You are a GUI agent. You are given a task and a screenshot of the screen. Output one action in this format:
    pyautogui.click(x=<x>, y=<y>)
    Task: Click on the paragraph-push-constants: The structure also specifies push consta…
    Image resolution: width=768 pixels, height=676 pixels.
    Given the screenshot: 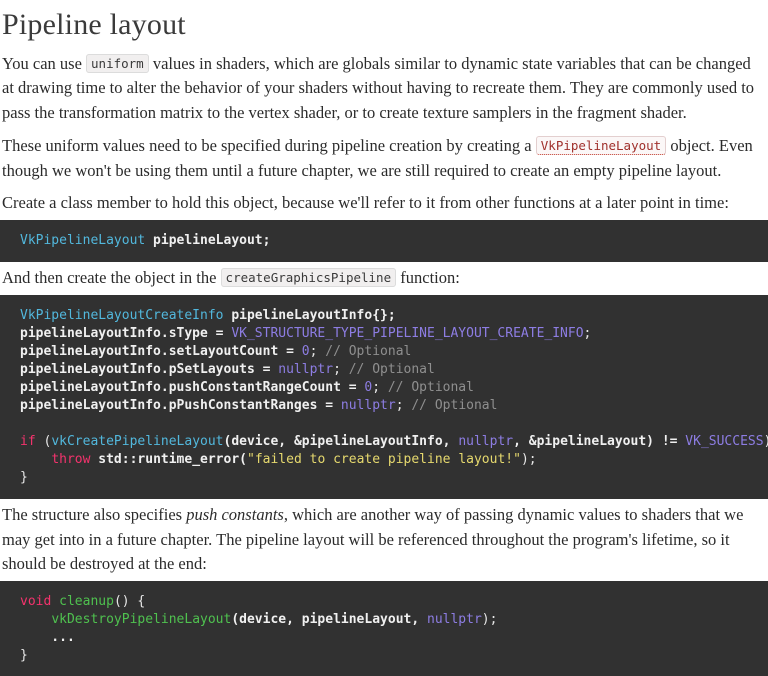 What is the action you would take?
    pyautogui.click(x=384, y=540)
    